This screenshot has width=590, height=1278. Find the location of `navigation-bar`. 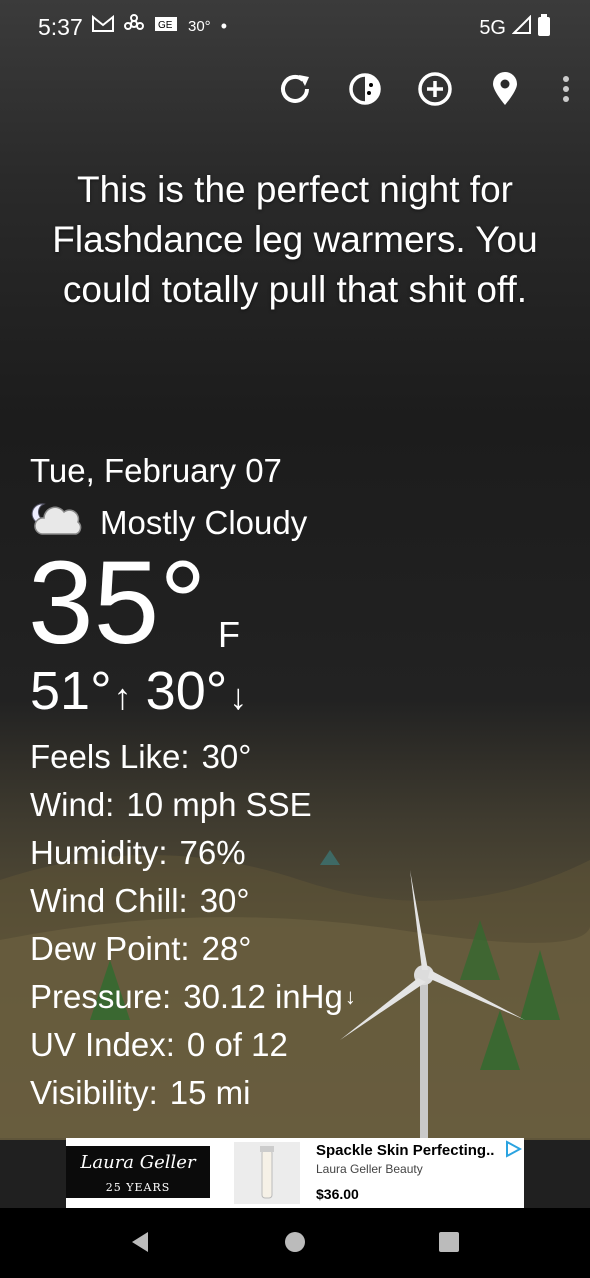

navigation-bar is located at coordinates (295, 1243).